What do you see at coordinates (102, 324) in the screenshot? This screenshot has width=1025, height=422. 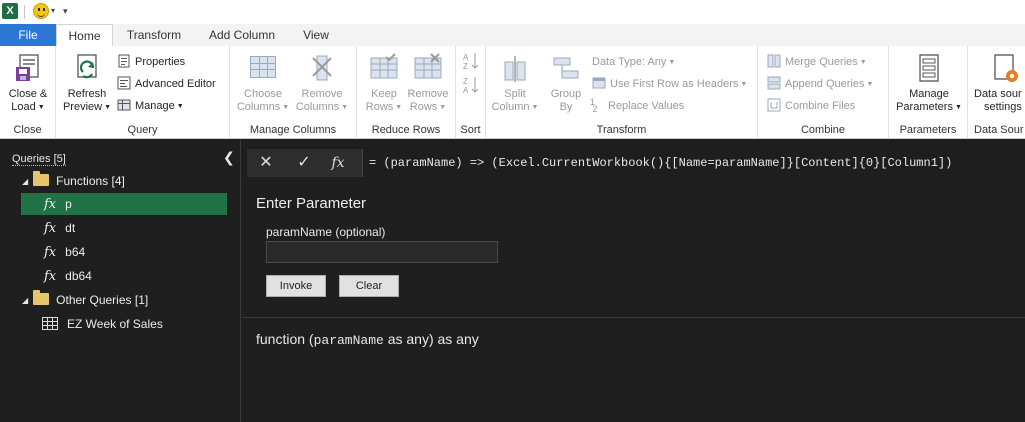 I see `query-item-ez-week-of-sales: EZ Week of Sales` at bounding box center [102, 324].